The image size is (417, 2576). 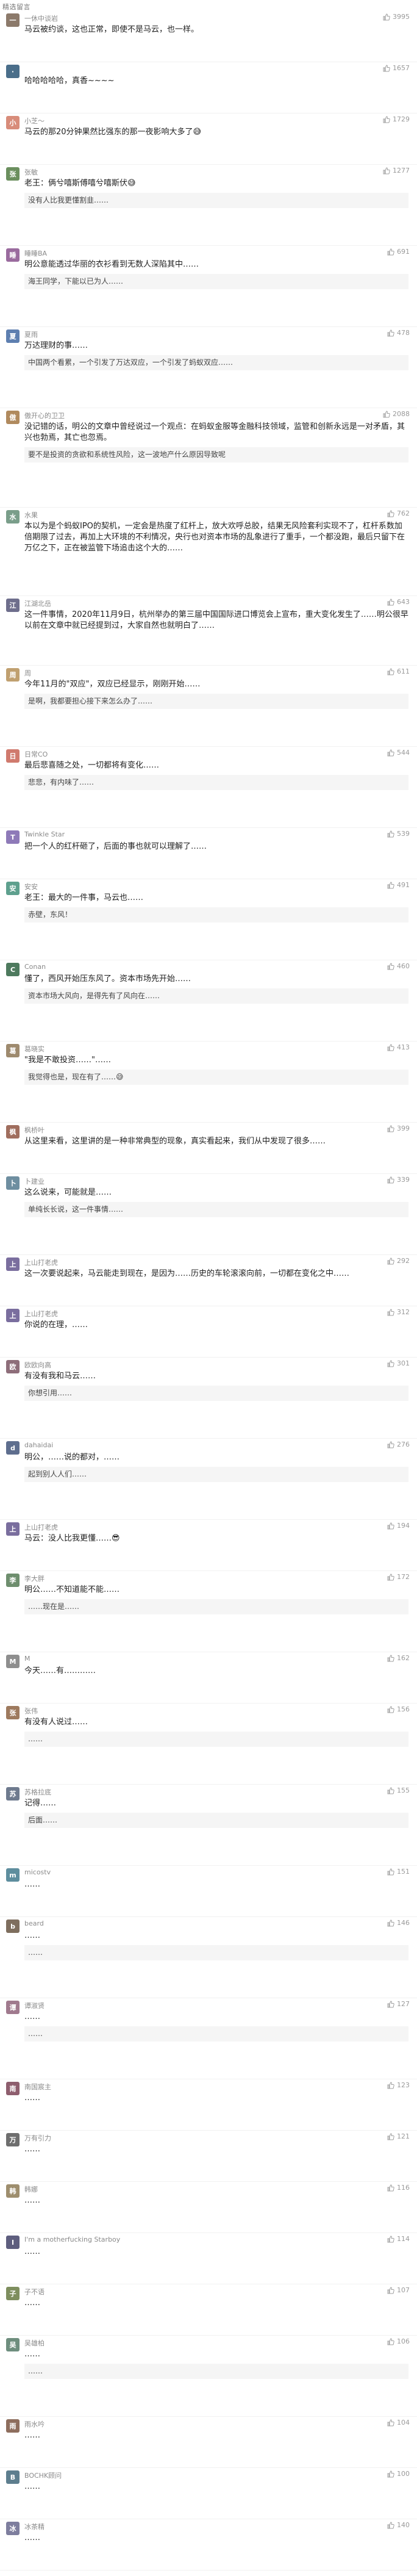 I want to click on comment-author: I'm a motherfucking Starboy, so click(x=72, y=2239).